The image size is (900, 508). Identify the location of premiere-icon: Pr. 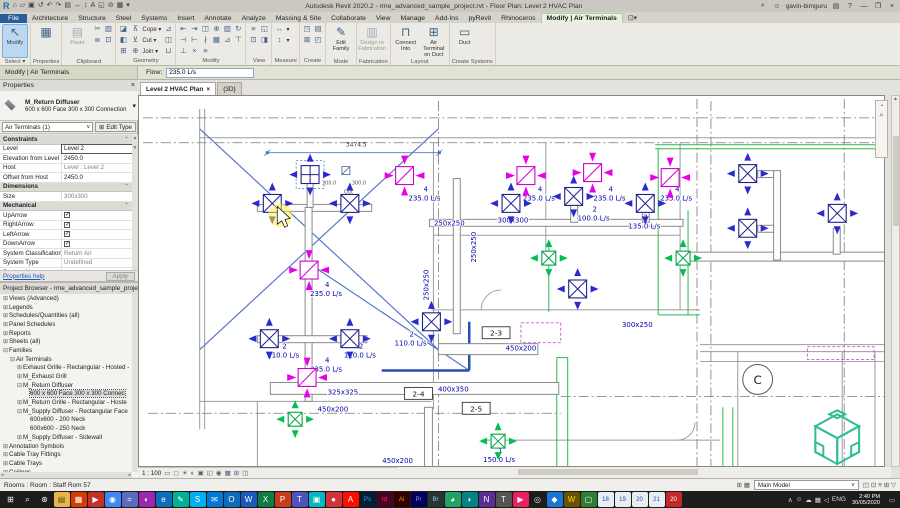
(418, 499).